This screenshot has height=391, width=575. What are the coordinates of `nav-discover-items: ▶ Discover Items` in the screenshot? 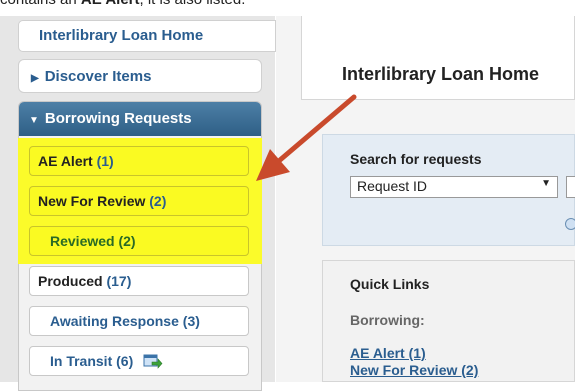 It's located at (140, 76).